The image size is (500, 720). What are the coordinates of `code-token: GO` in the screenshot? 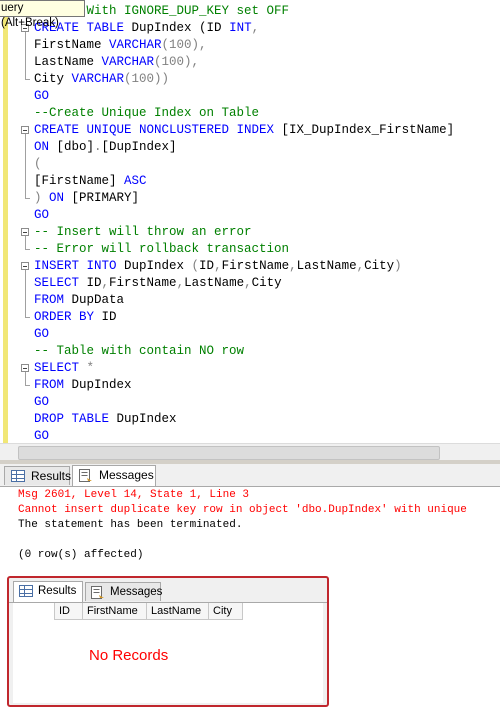 It's located at (42, 215).